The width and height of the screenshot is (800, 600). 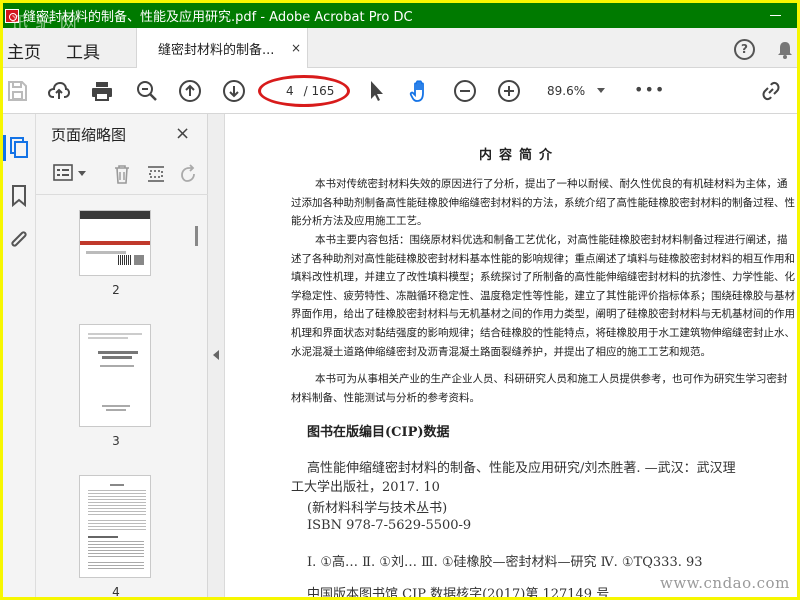 I want to click on cip-line: 工大学出版社，2017. 10, so click(x=365, y=487).